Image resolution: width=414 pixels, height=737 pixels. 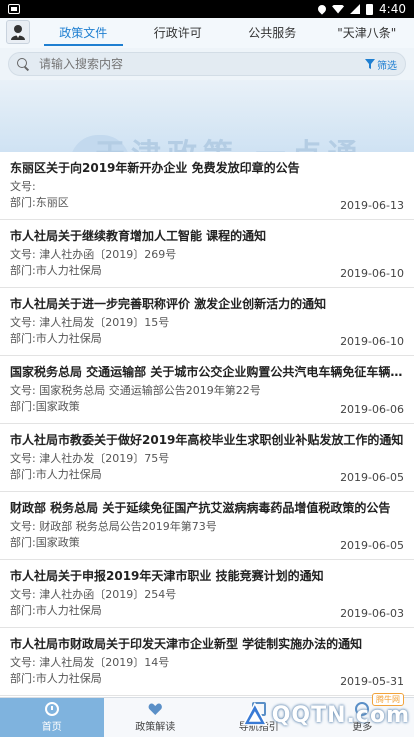 I want to click on signal-icon, so click(x=355, y=9).